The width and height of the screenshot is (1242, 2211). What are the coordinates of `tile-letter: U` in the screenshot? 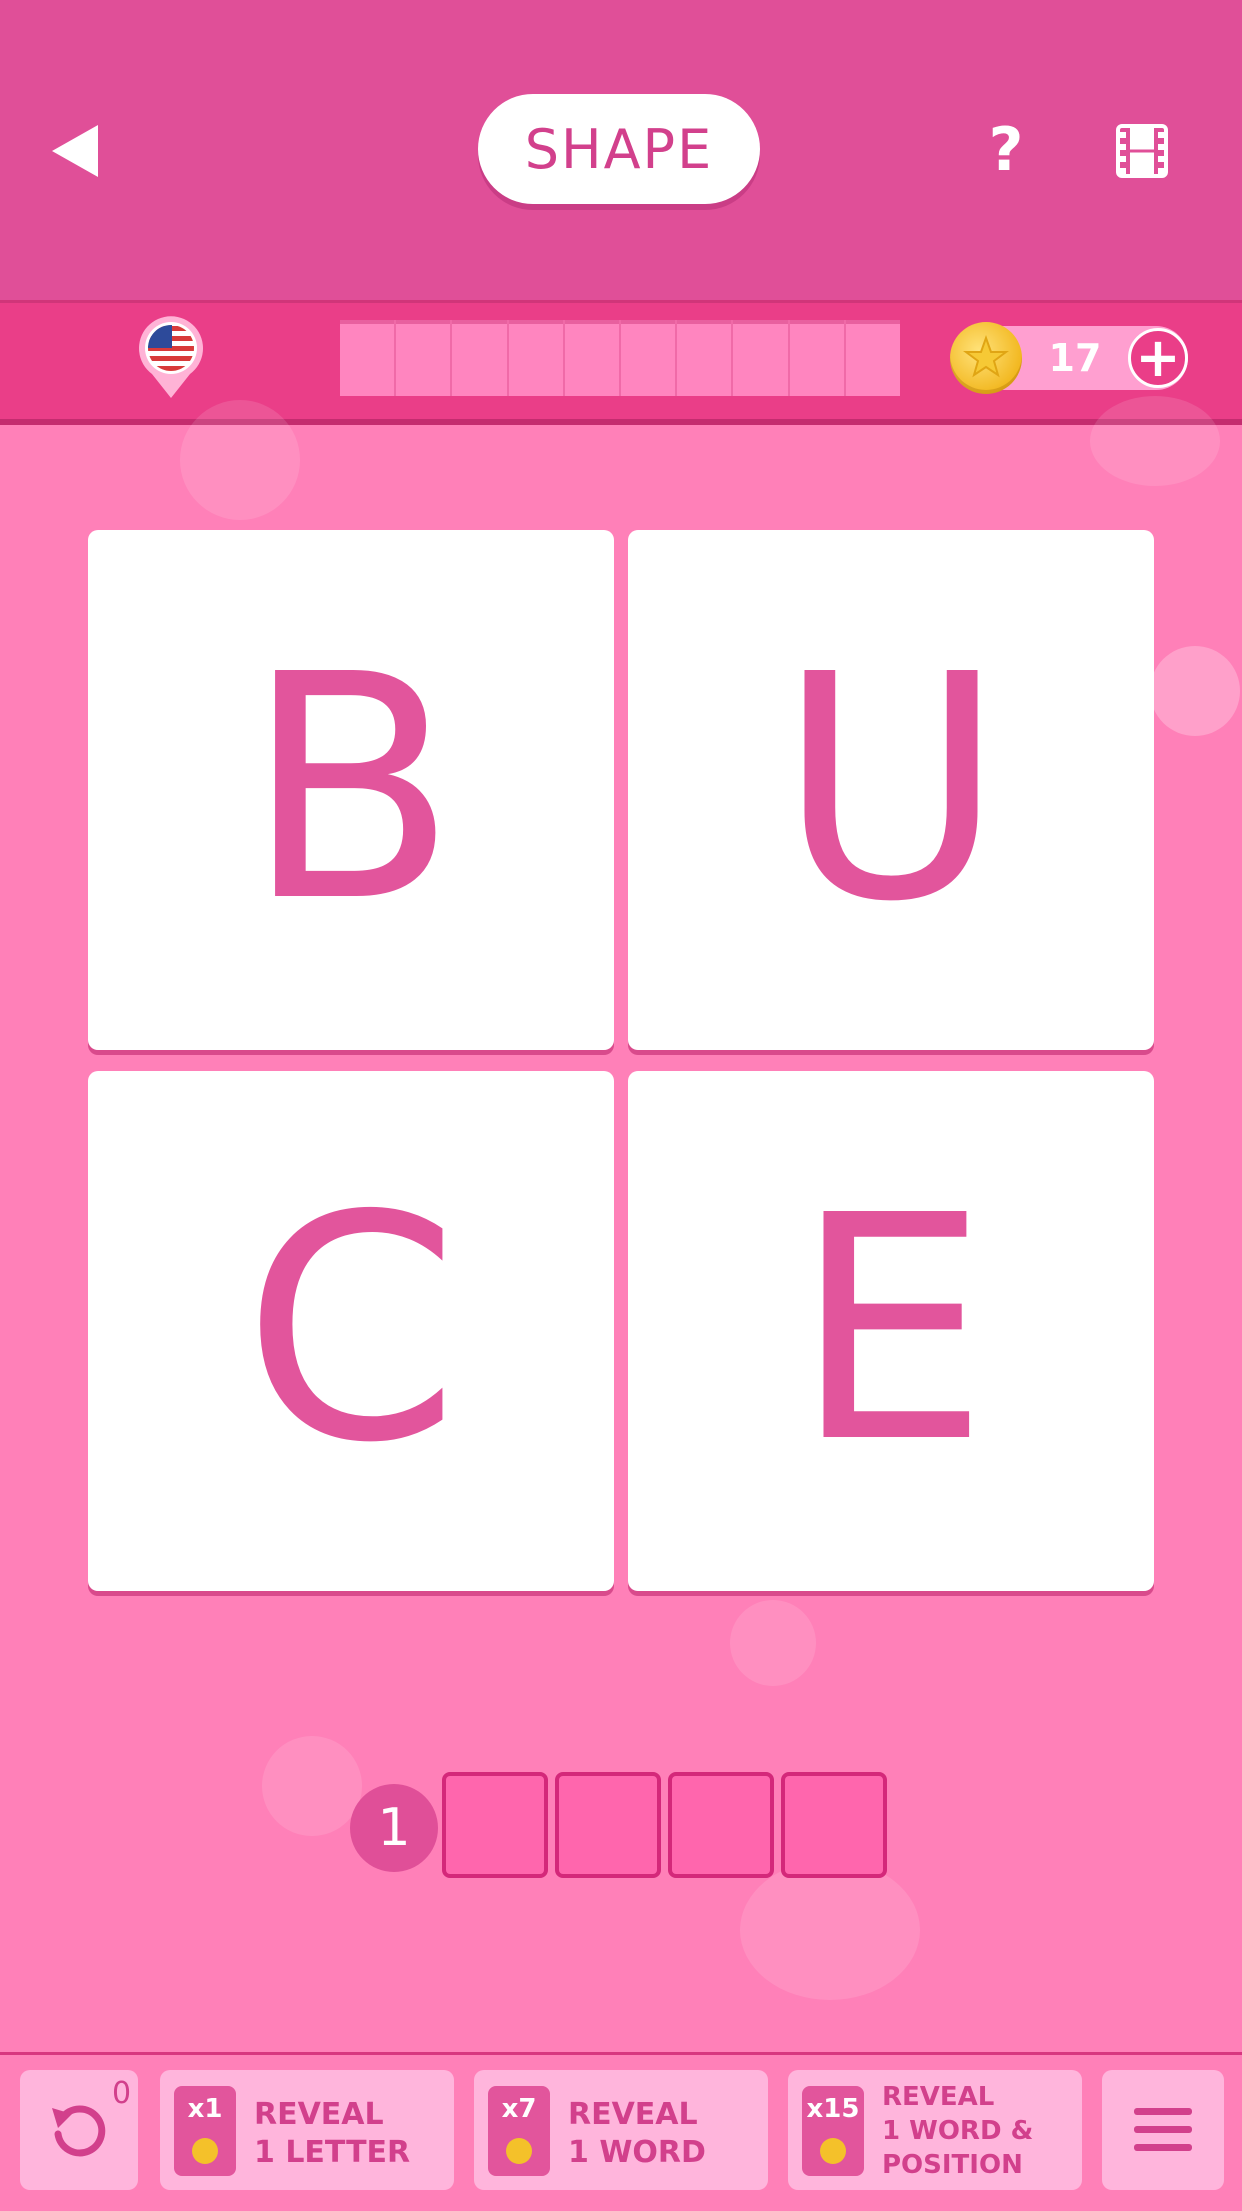 It's located at (891, 789).